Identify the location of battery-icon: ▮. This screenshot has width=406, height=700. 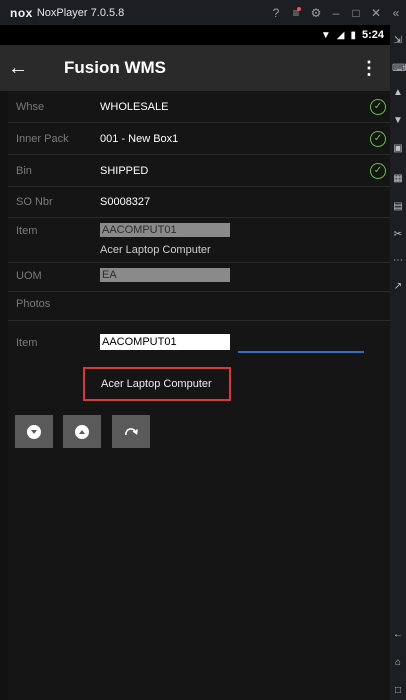
(353, 35).